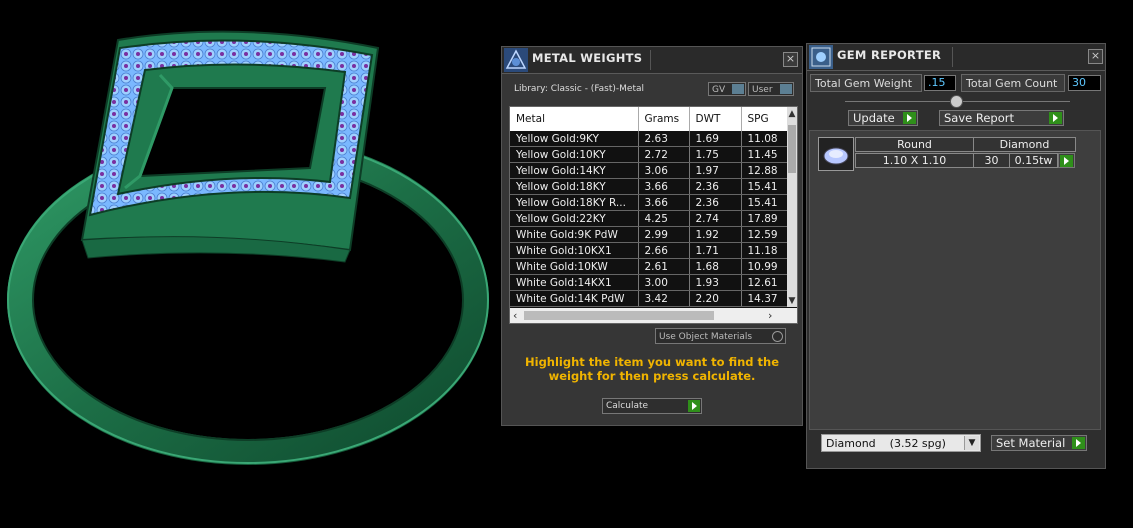  Describe the element at coordinates (574, 234) in the screenshot. I see `metal-name: White Gold:9K PdW` at that location.